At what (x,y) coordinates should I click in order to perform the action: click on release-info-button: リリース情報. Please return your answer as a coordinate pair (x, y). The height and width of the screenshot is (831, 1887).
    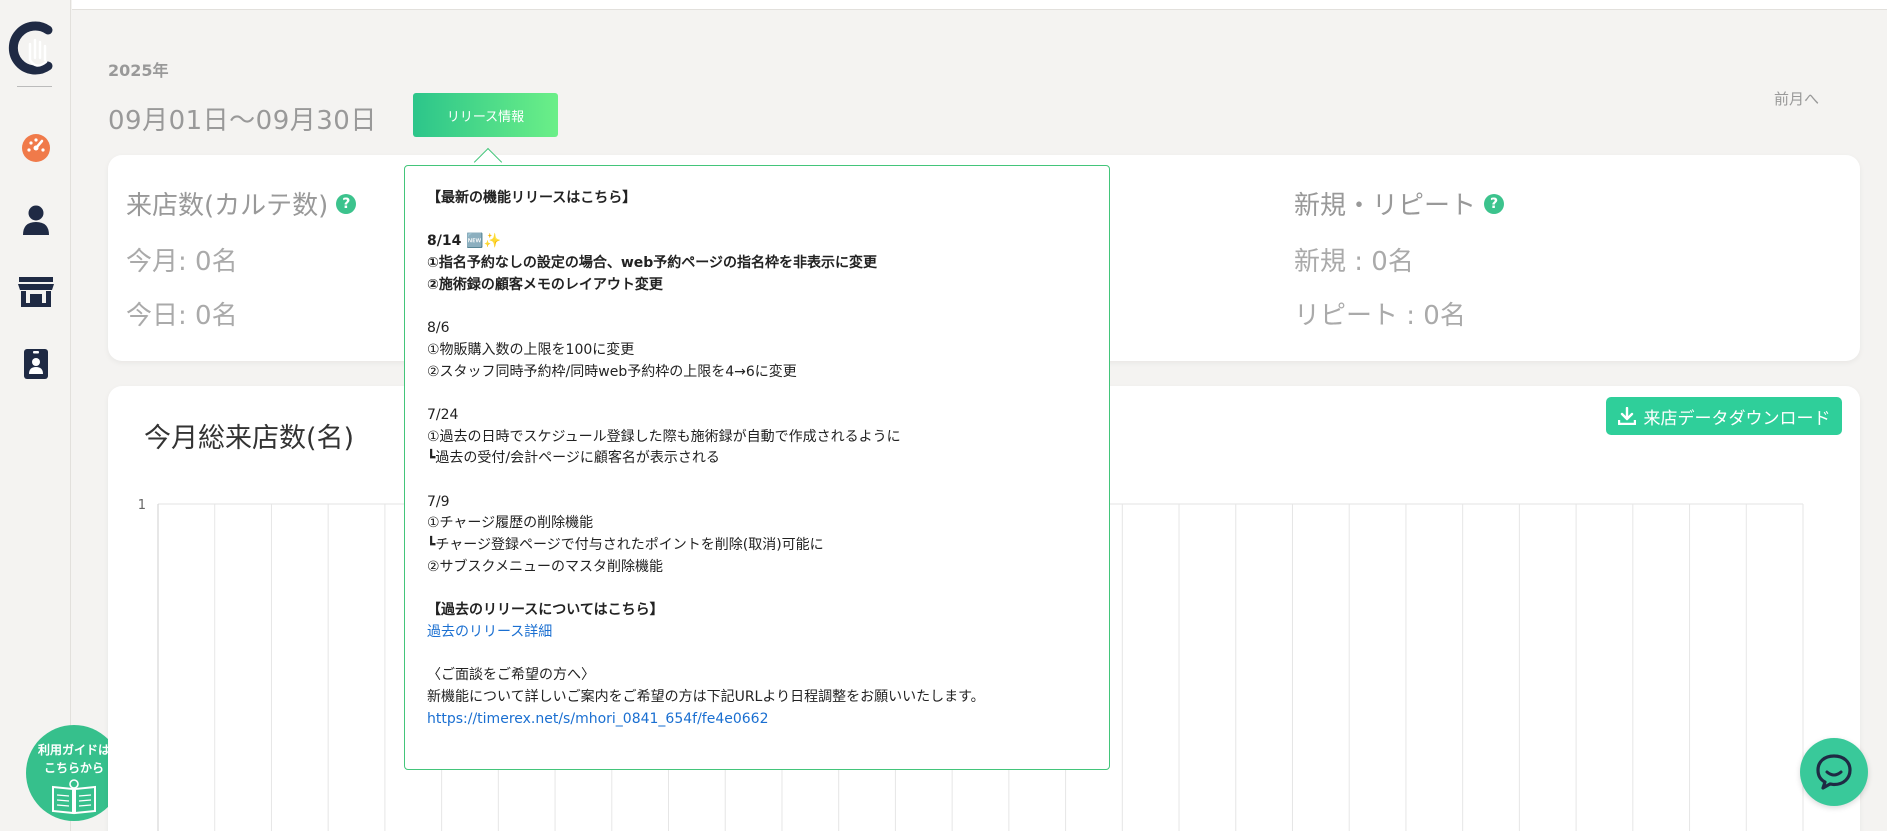
    Looking at the image, I should click on (485, 115).